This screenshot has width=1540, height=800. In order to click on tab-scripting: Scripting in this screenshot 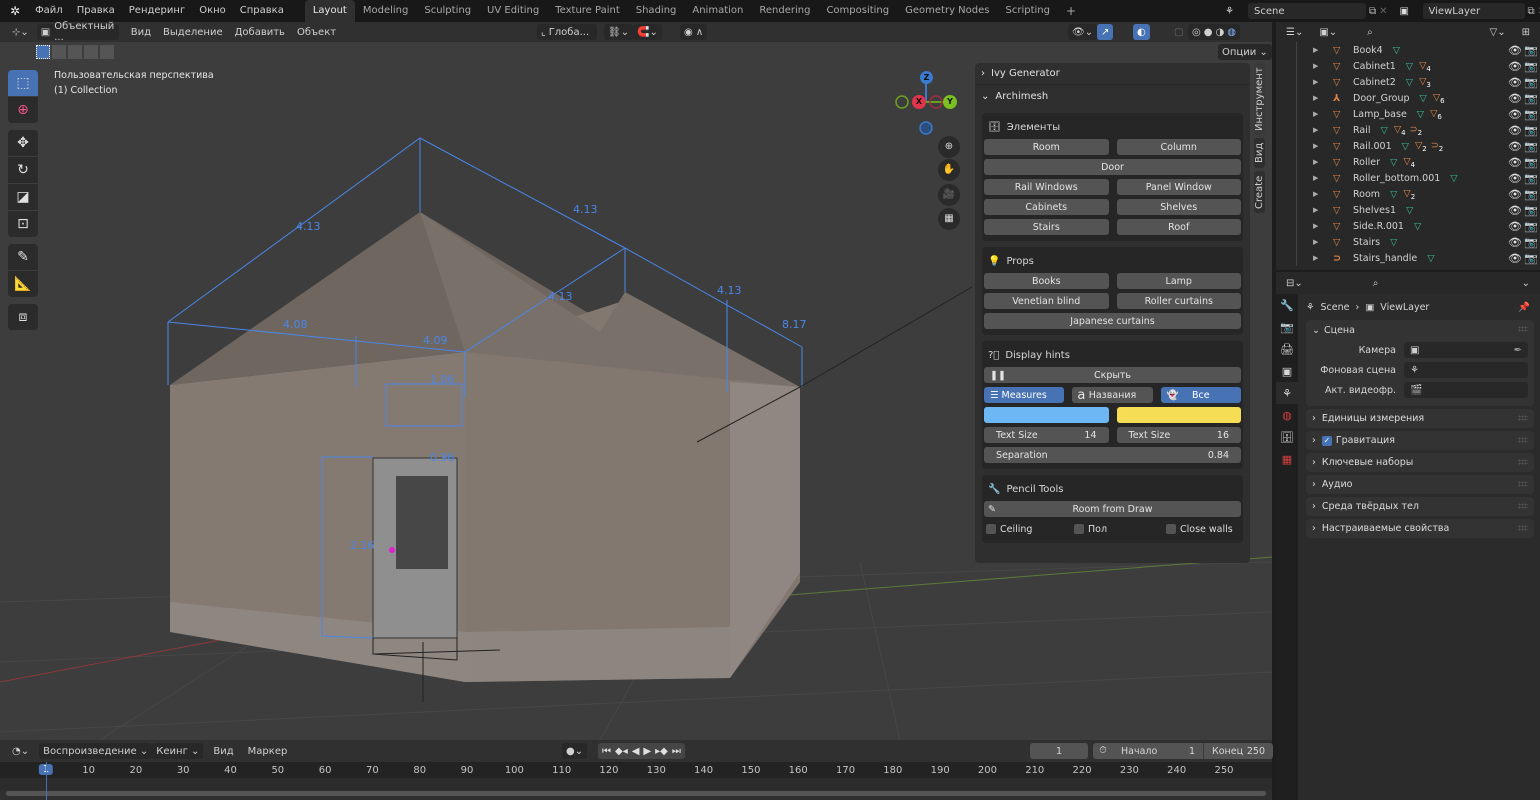, I will do `click(1027, 11)`.